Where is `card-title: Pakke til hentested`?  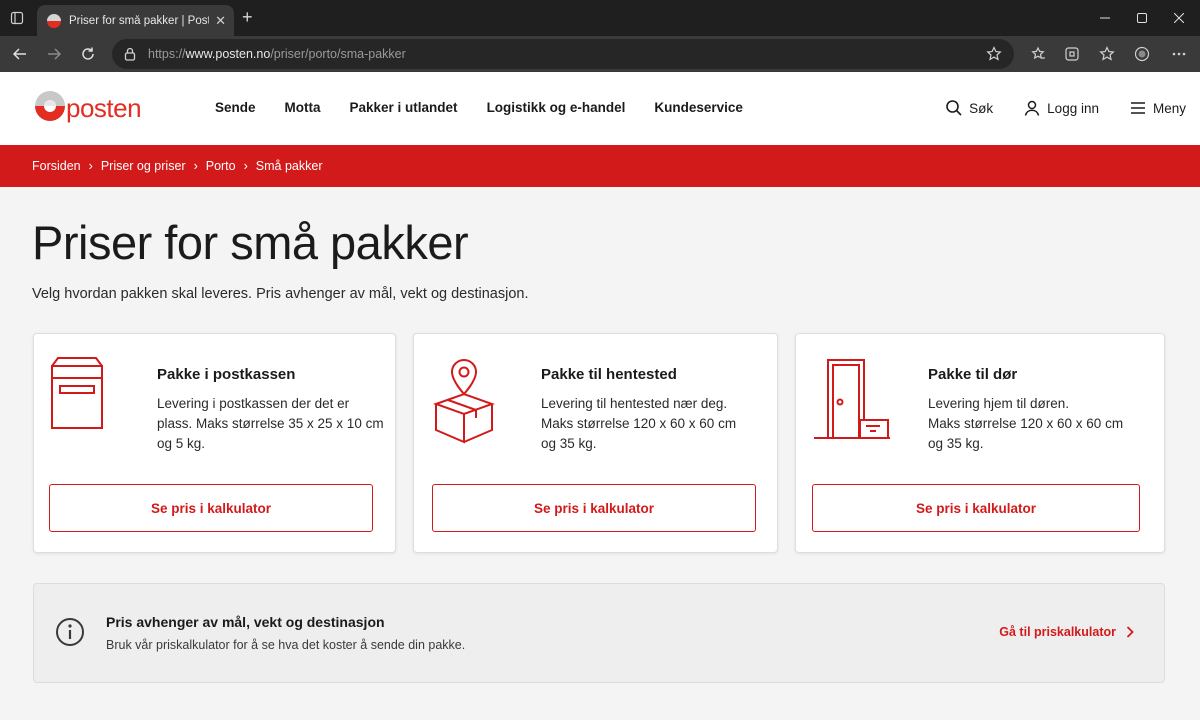
card-title: Pakke til hentested is located at coordinates (609, 374).